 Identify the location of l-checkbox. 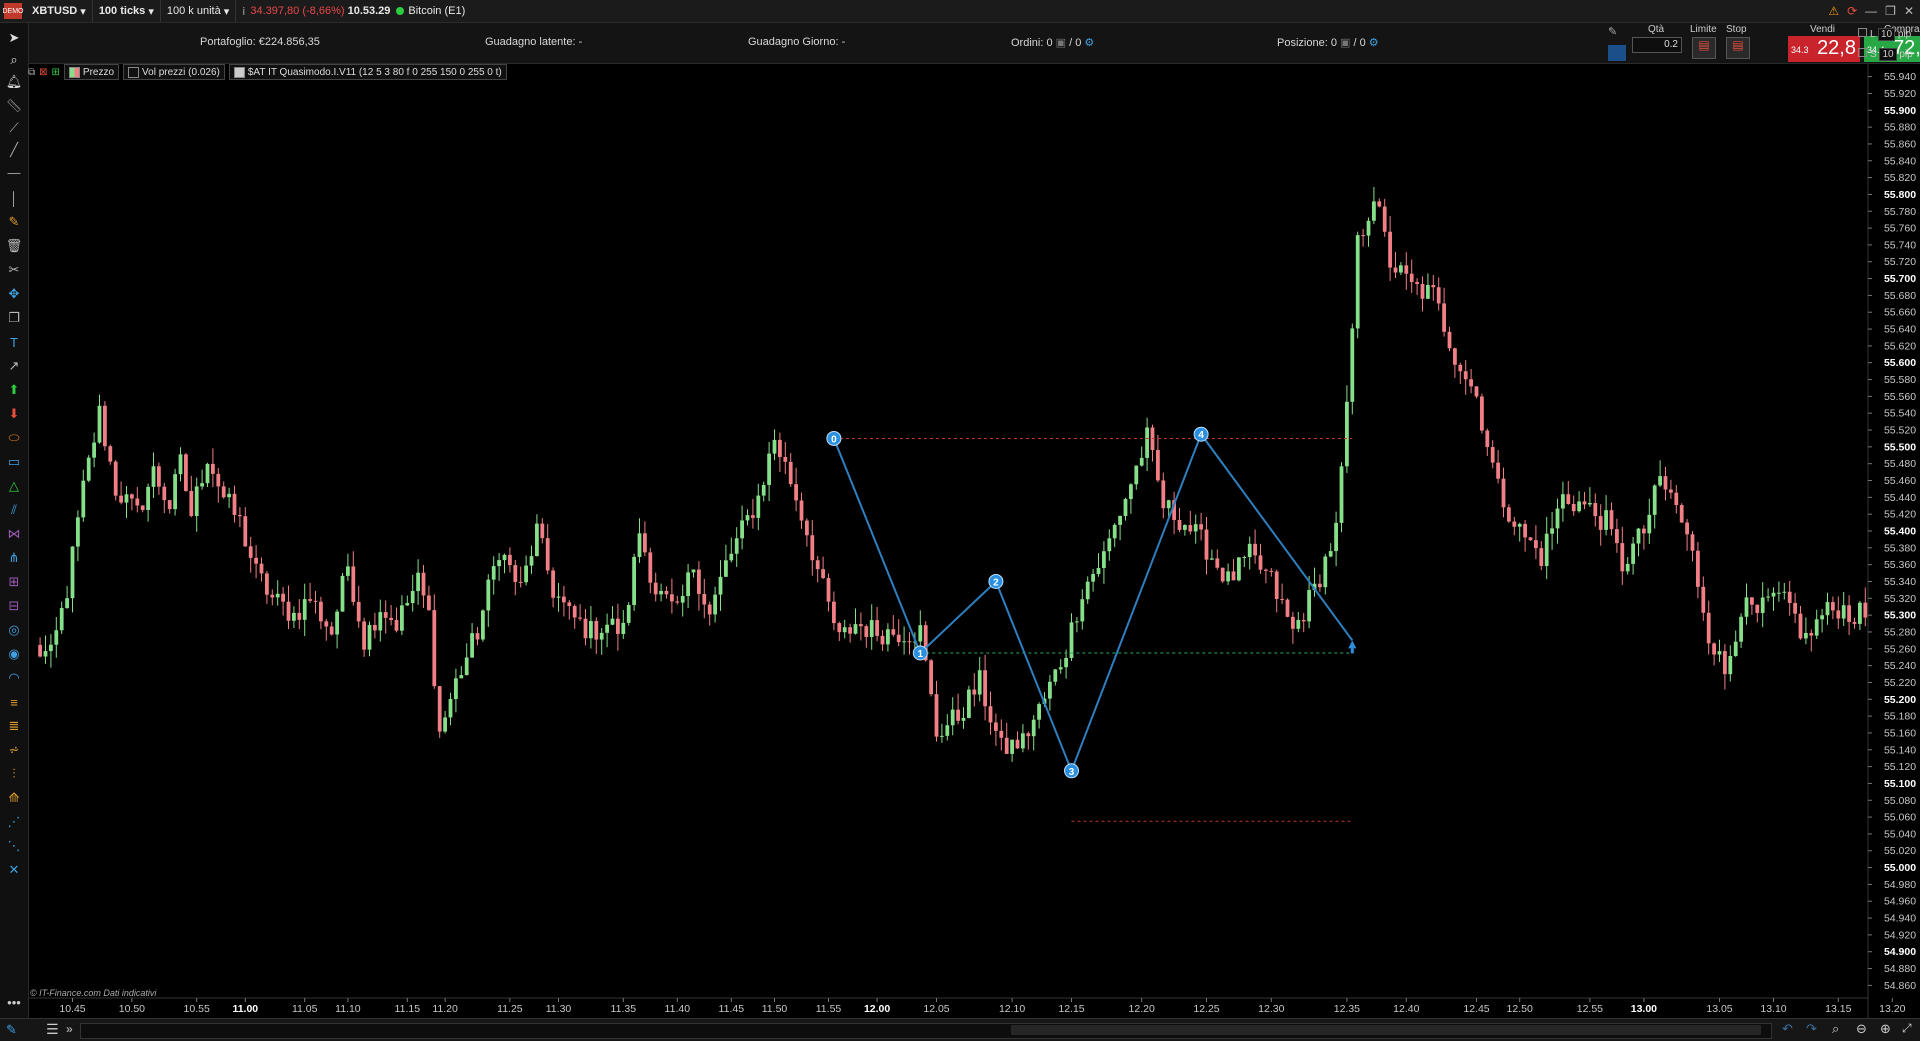
(1862, 32).